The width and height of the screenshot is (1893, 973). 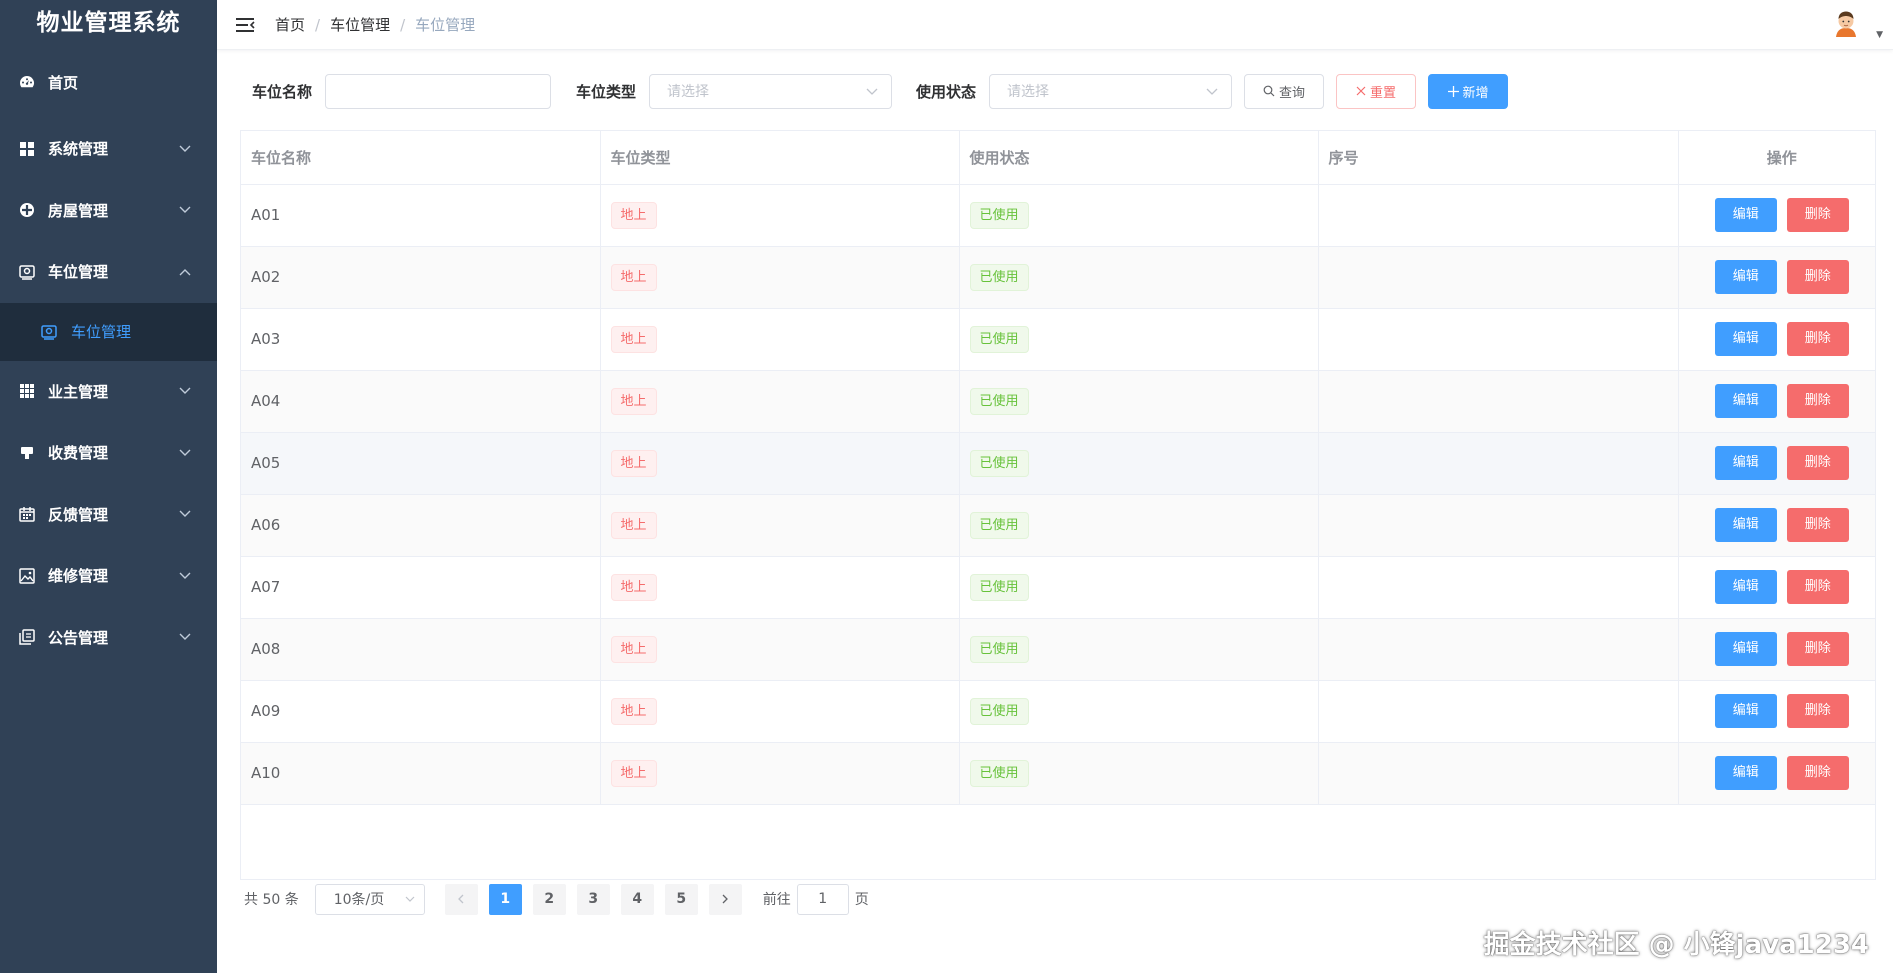 What do you see at coordinates (593, 899) in the screenshot?
I see `page-number-button: 3` at bounding box center [593, 899].